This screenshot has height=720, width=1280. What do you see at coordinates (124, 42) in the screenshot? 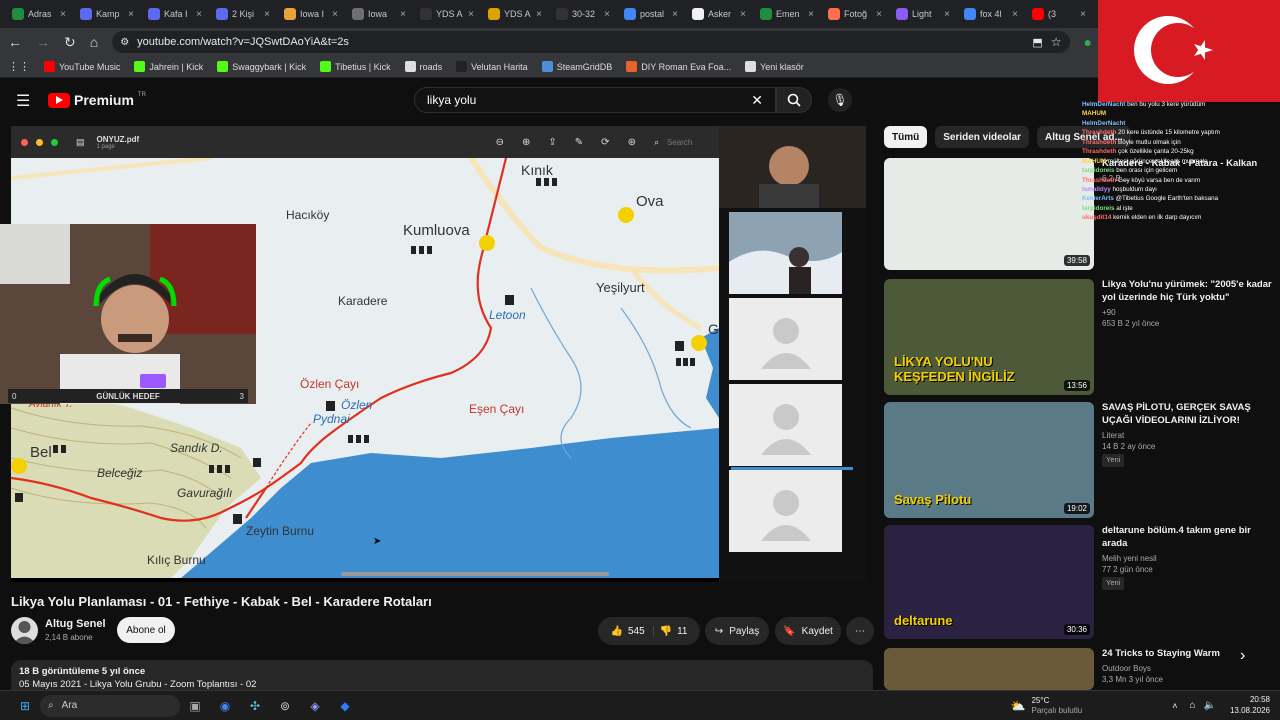
I see `site-info-icon: ⚙` at bounding box center [124, 42].